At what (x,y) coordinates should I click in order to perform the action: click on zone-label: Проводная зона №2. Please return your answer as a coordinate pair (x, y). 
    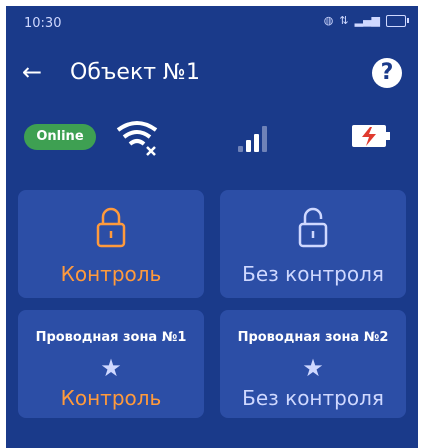
    Looking at the image, I should click on (313, 337).